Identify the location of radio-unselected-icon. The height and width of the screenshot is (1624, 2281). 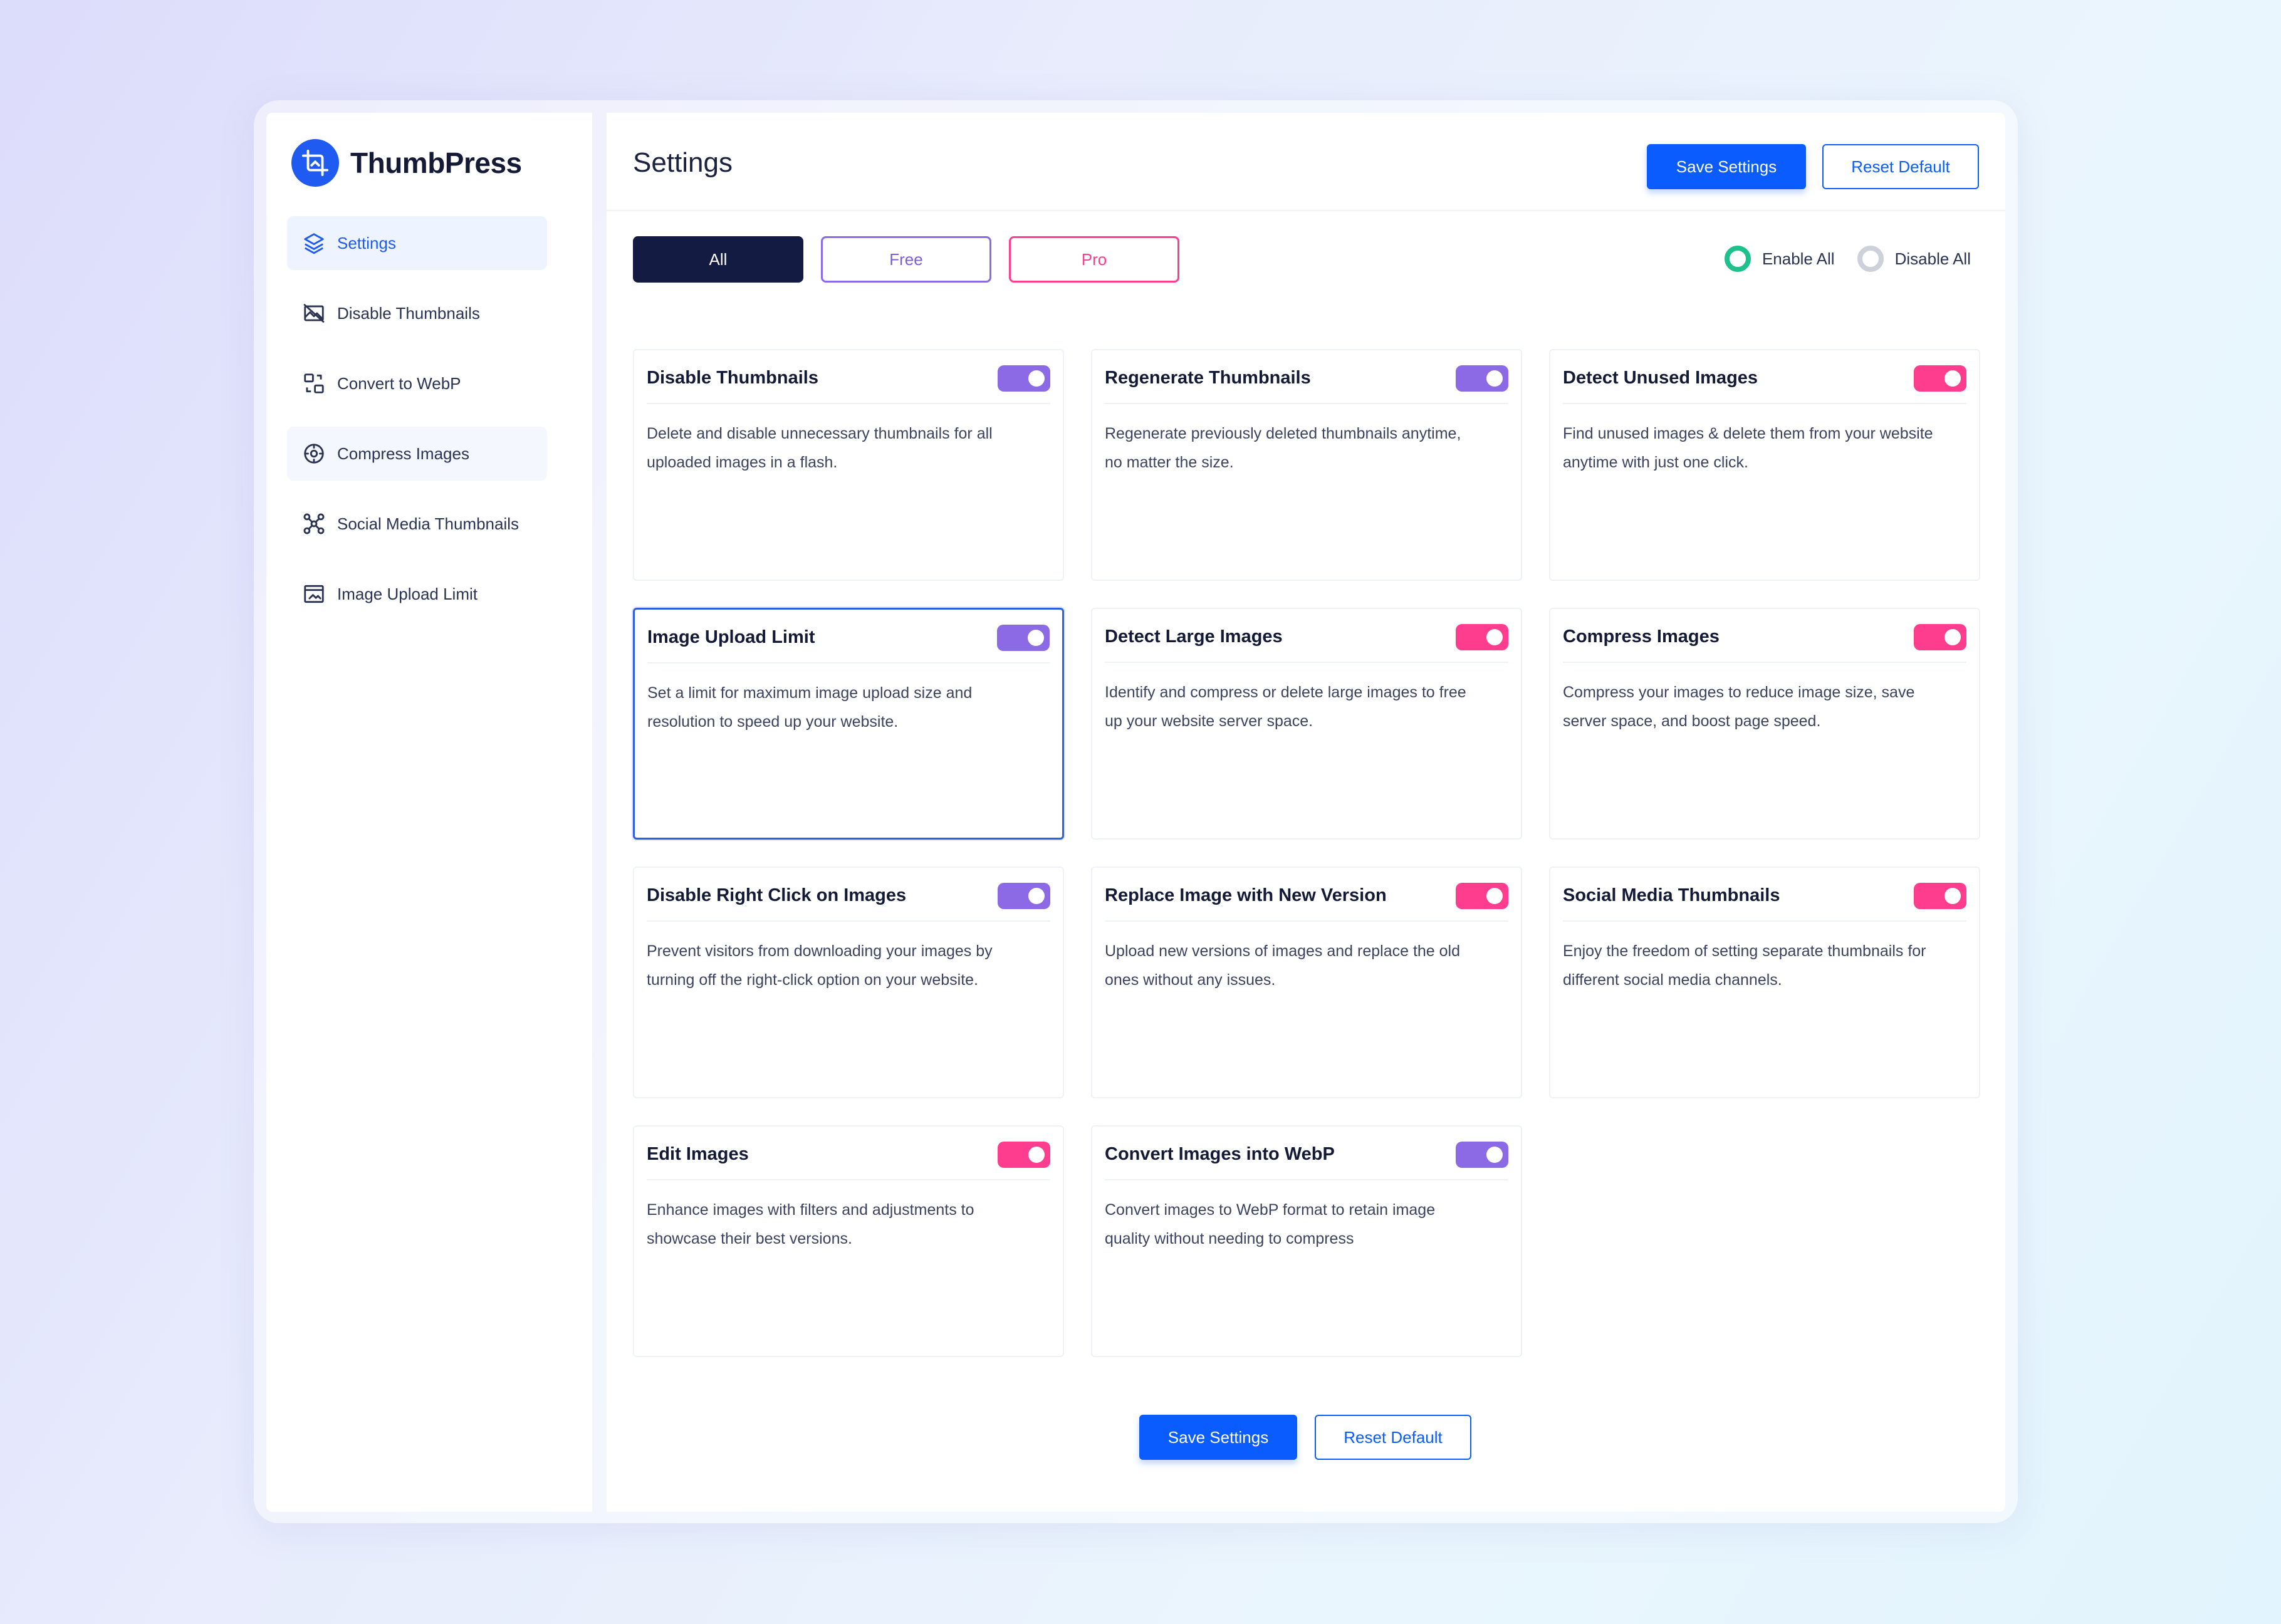
(1870, 259).